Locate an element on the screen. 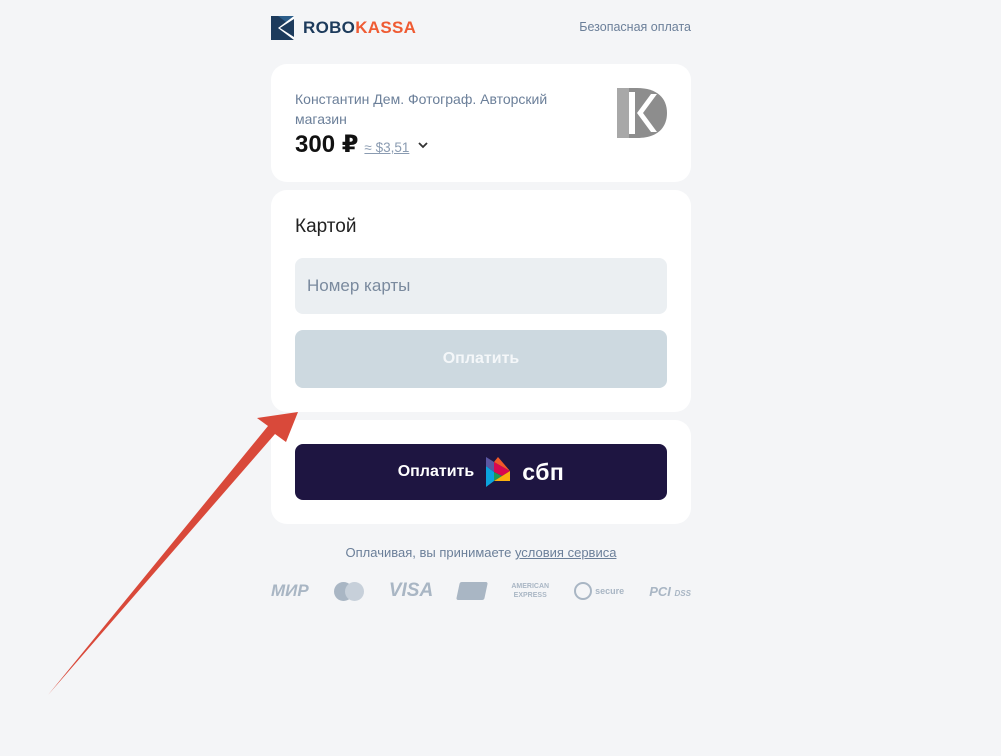 Image resolution: width=1001 pixels, height=756 pixels. amount-row: 300 ₽ ≈ $3,51 is located at coordinates (362, 144).